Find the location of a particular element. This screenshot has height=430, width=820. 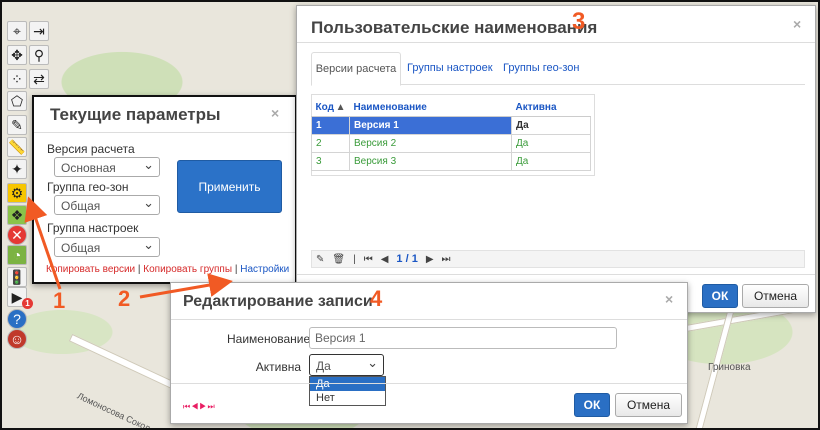

annotation-3: 3 is located at coordinates (579, 21).